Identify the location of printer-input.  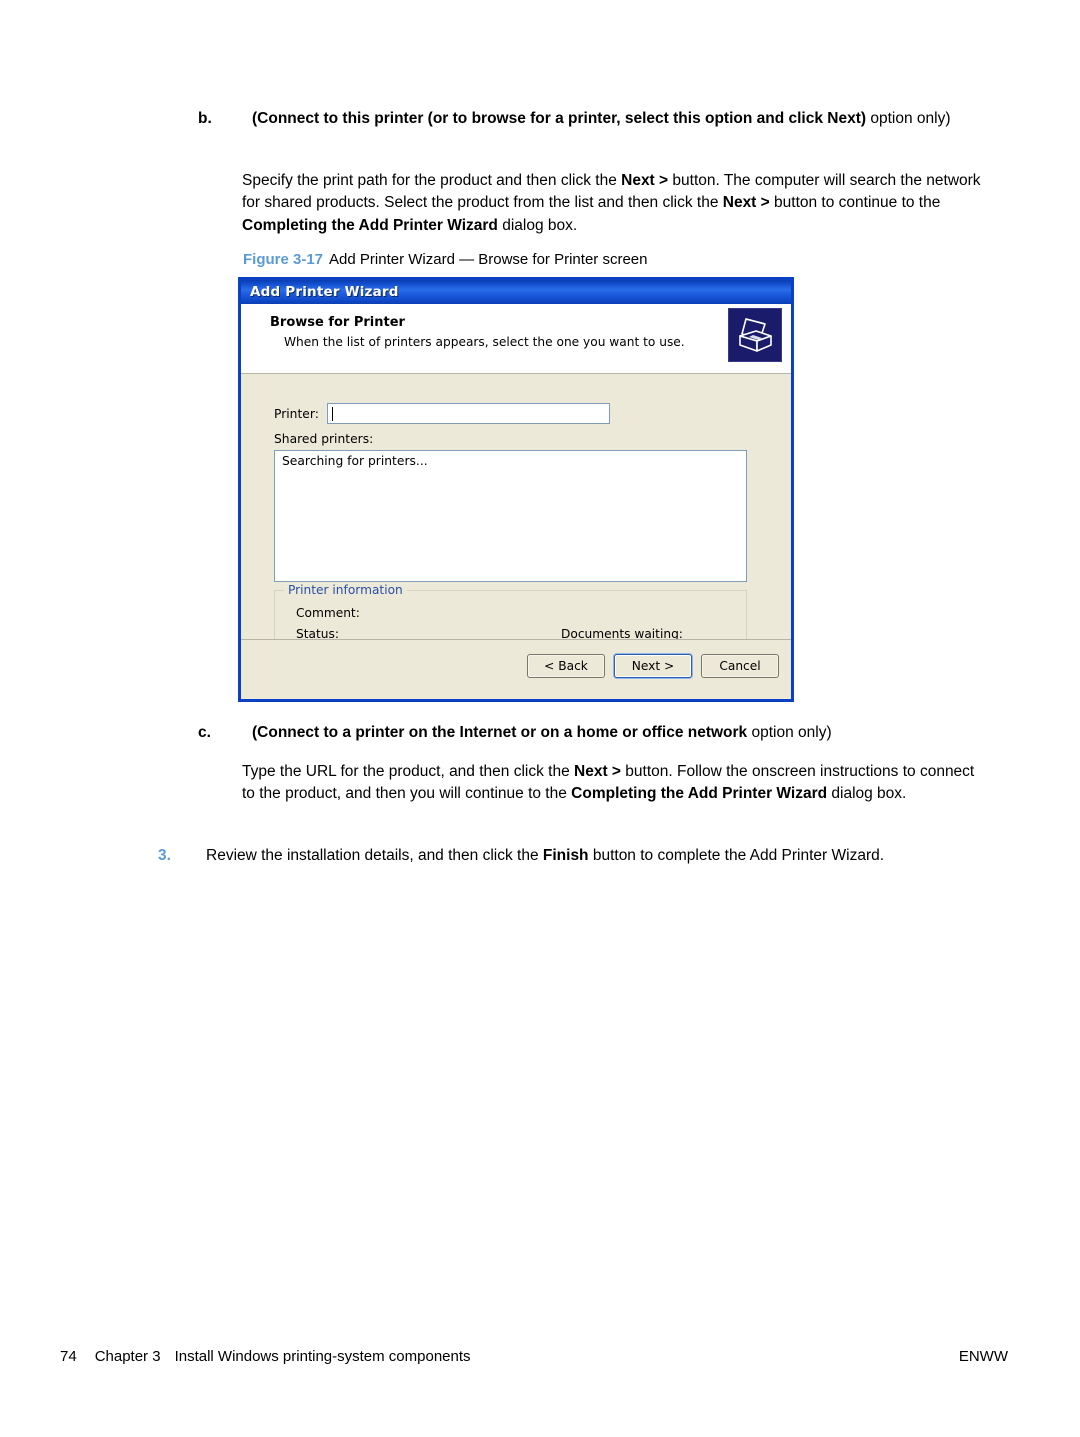
(468, 413).